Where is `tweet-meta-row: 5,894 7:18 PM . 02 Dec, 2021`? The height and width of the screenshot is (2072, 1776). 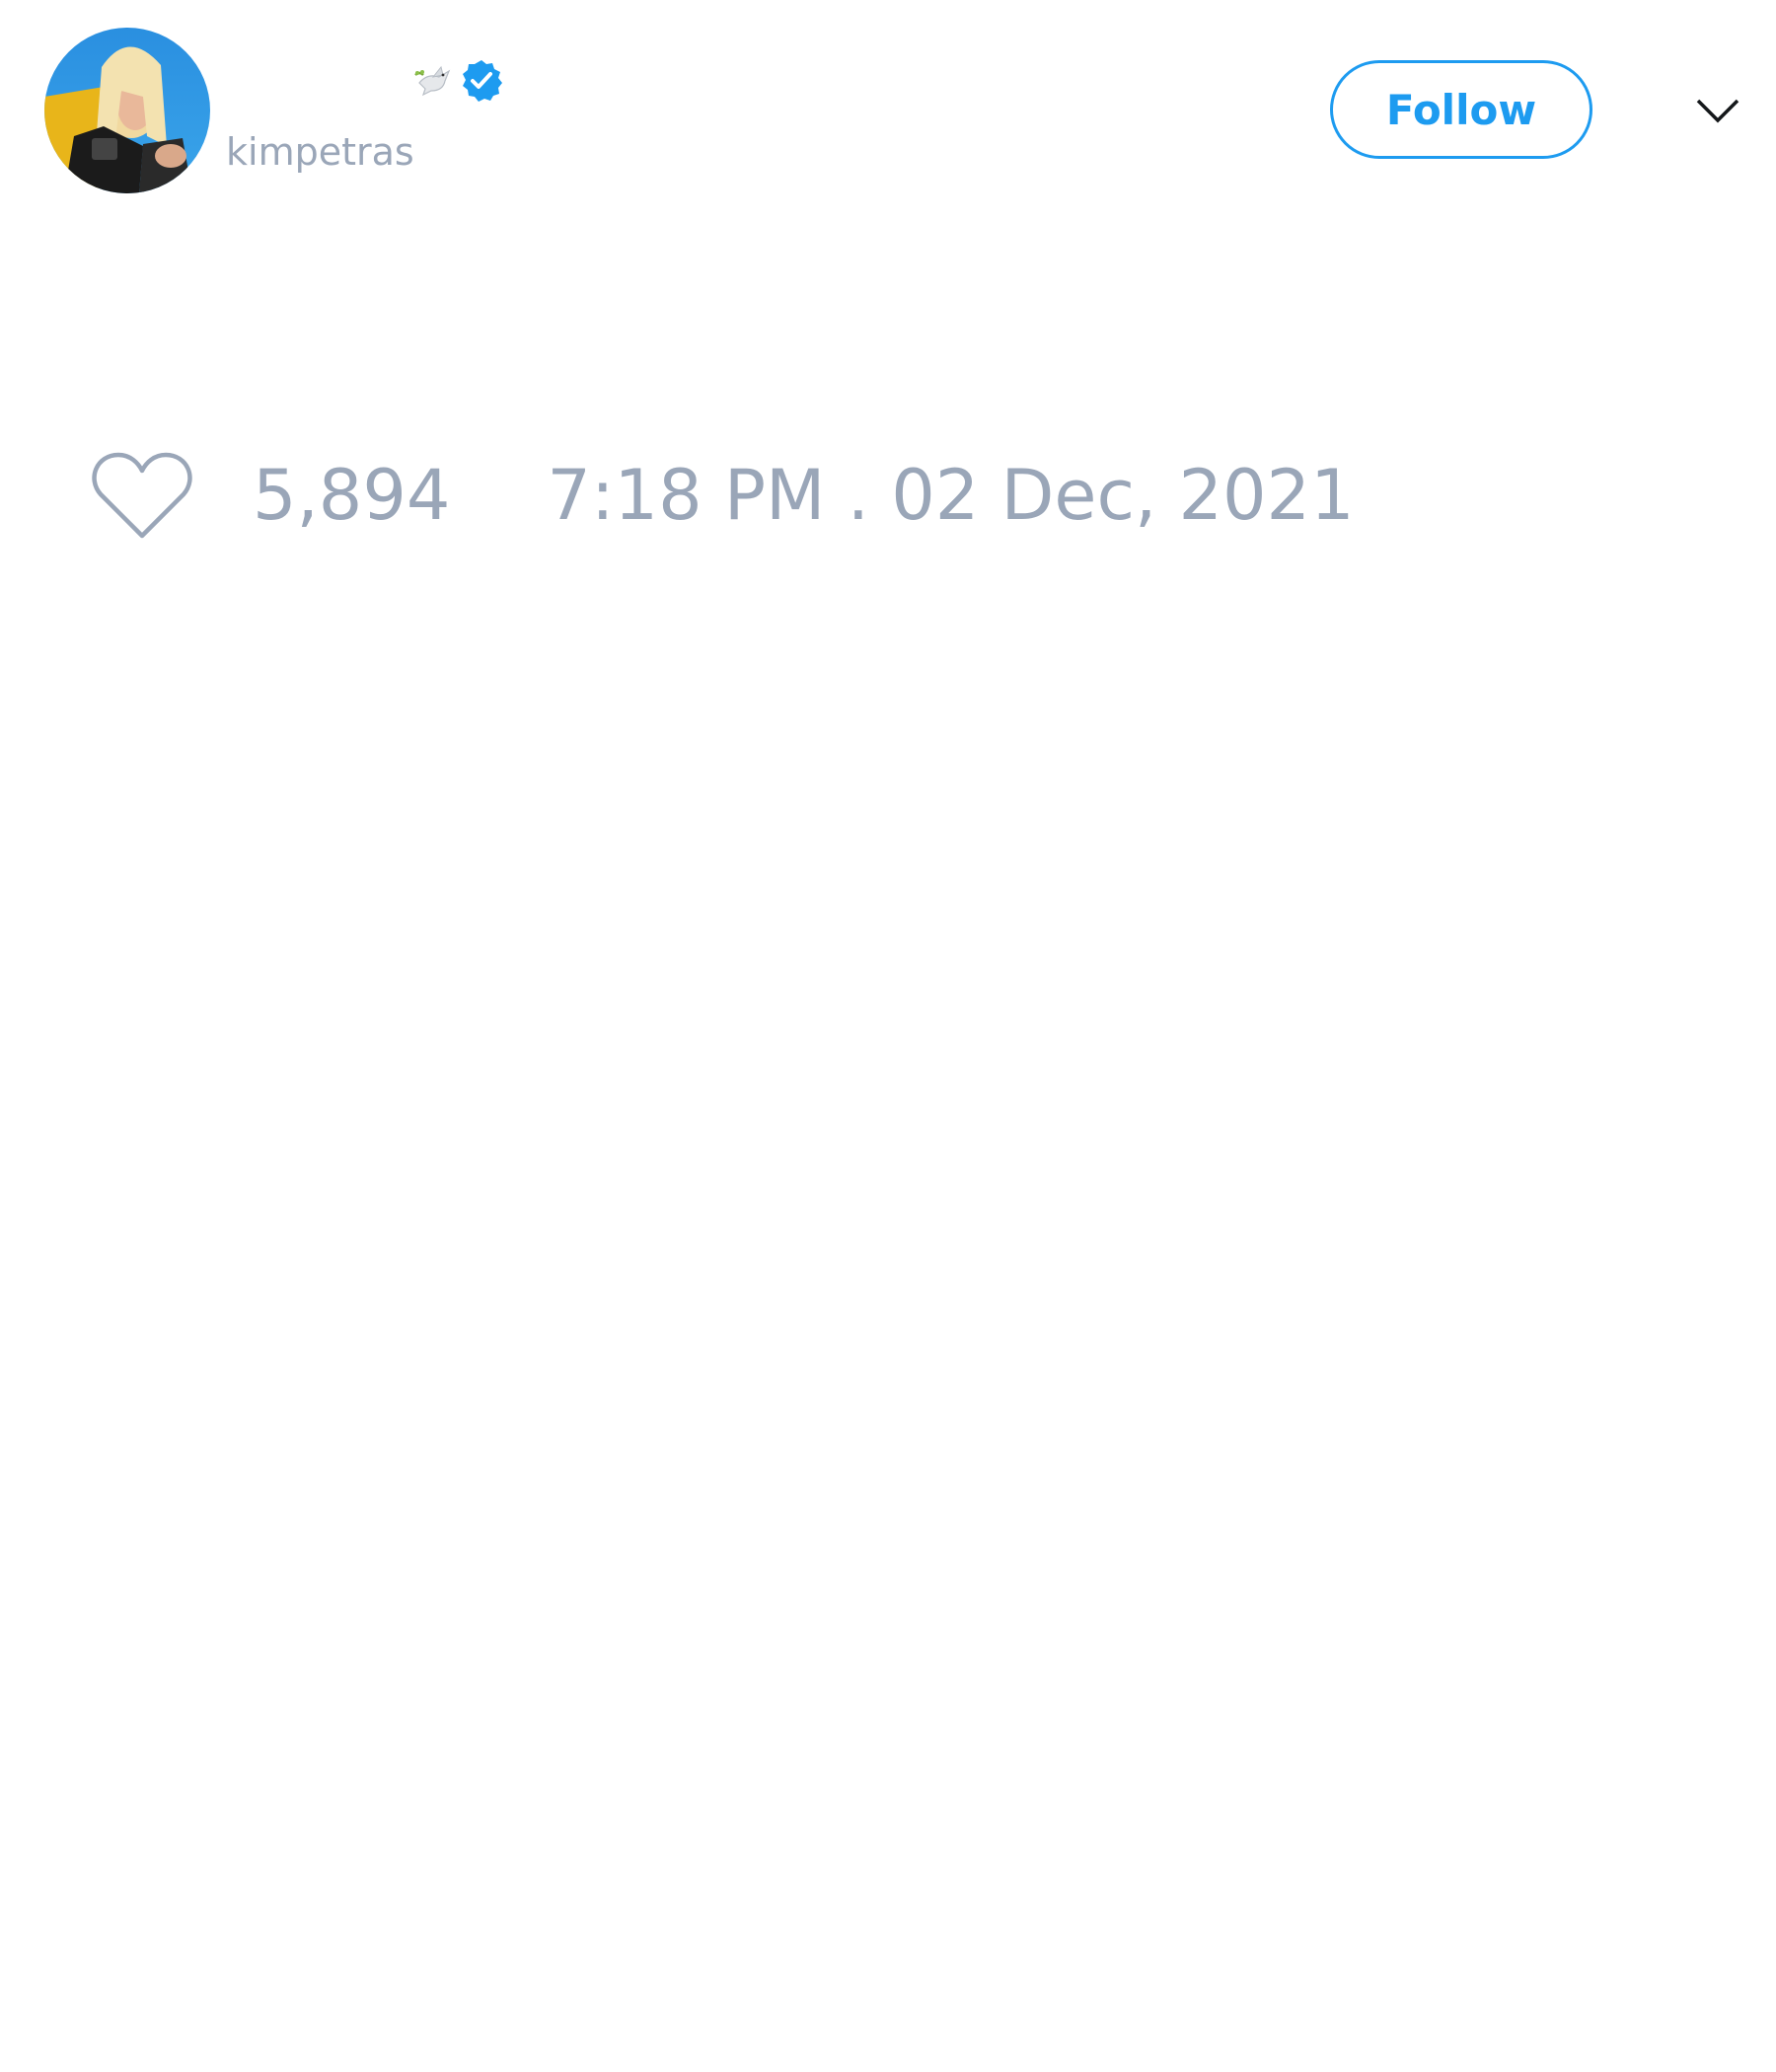 tweet-meta-row: 5,894 7:18 PM . 02 Dec, 2021 is located at coordinates (722, 496).